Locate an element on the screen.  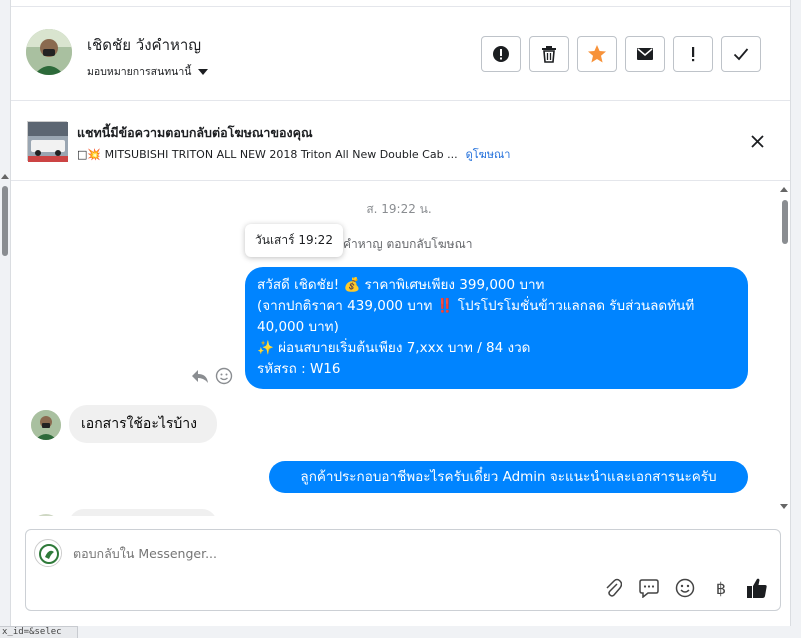
checkmark-icon is located at coordinates (741, 54).